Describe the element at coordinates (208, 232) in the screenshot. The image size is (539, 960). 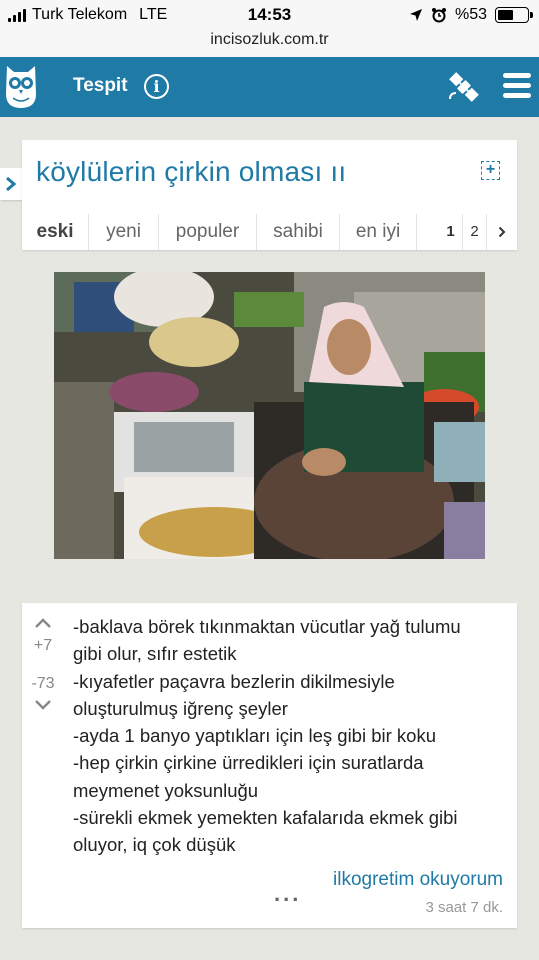
I see `tab-populer: populer` at that location.